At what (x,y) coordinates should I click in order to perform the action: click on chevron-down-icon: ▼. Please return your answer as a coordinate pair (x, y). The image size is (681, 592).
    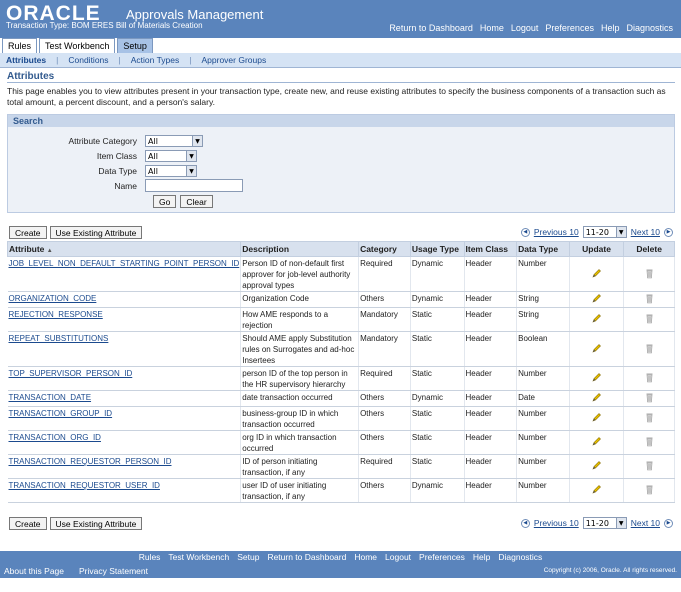
    Looking at the image, I should click on (191, 171).